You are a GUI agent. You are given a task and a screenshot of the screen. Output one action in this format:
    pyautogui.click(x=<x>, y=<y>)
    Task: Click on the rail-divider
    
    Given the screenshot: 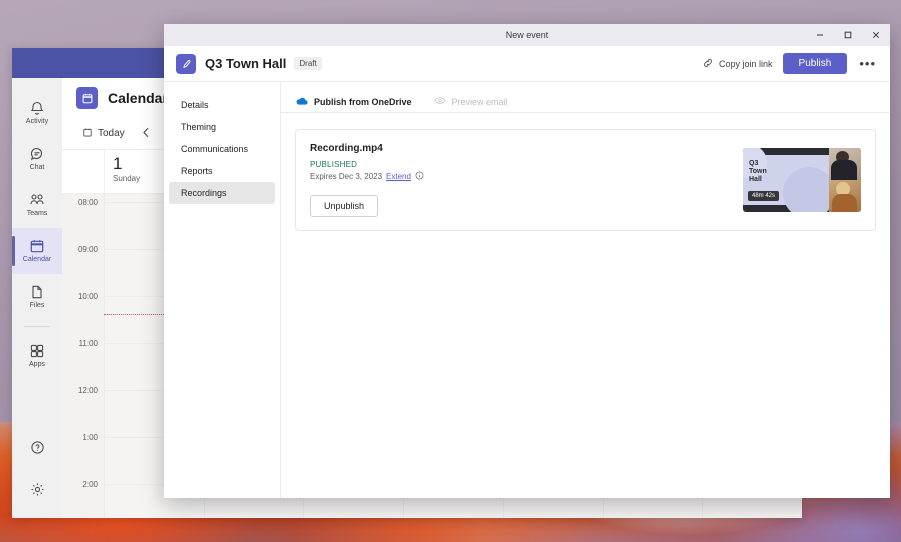 What is the action you would take?
    pyautogui.click(x=37, y=326)
    